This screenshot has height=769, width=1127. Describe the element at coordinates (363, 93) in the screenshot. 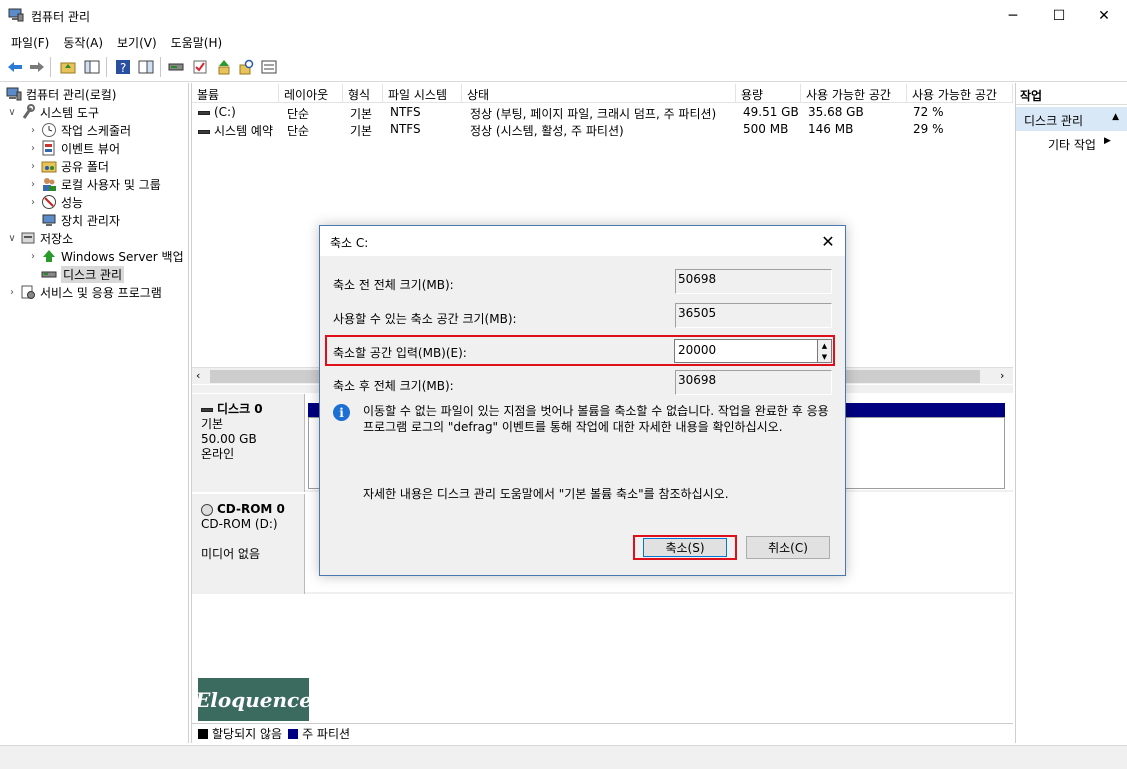

I see `column-header-type: 형식` at that location.